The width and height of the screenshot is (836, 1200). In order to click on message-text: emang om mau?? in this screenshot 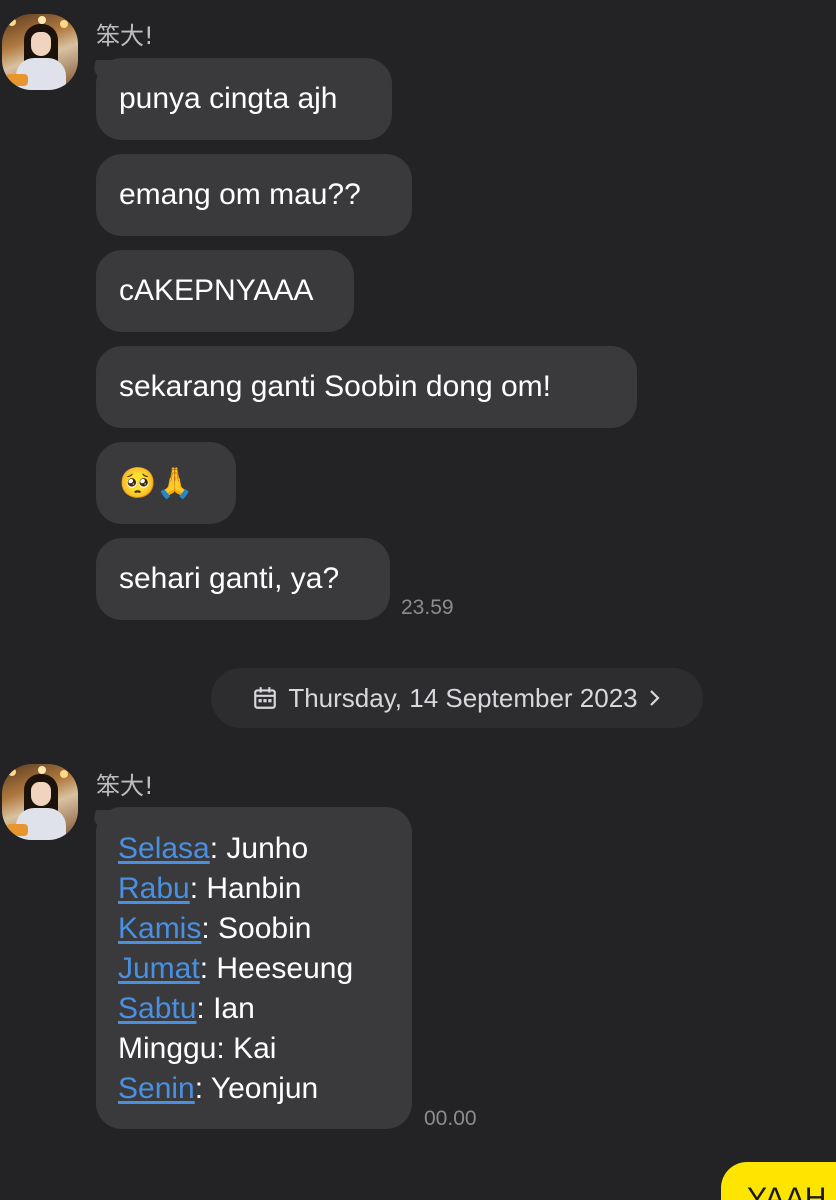, I will do `click(240, 194)`.